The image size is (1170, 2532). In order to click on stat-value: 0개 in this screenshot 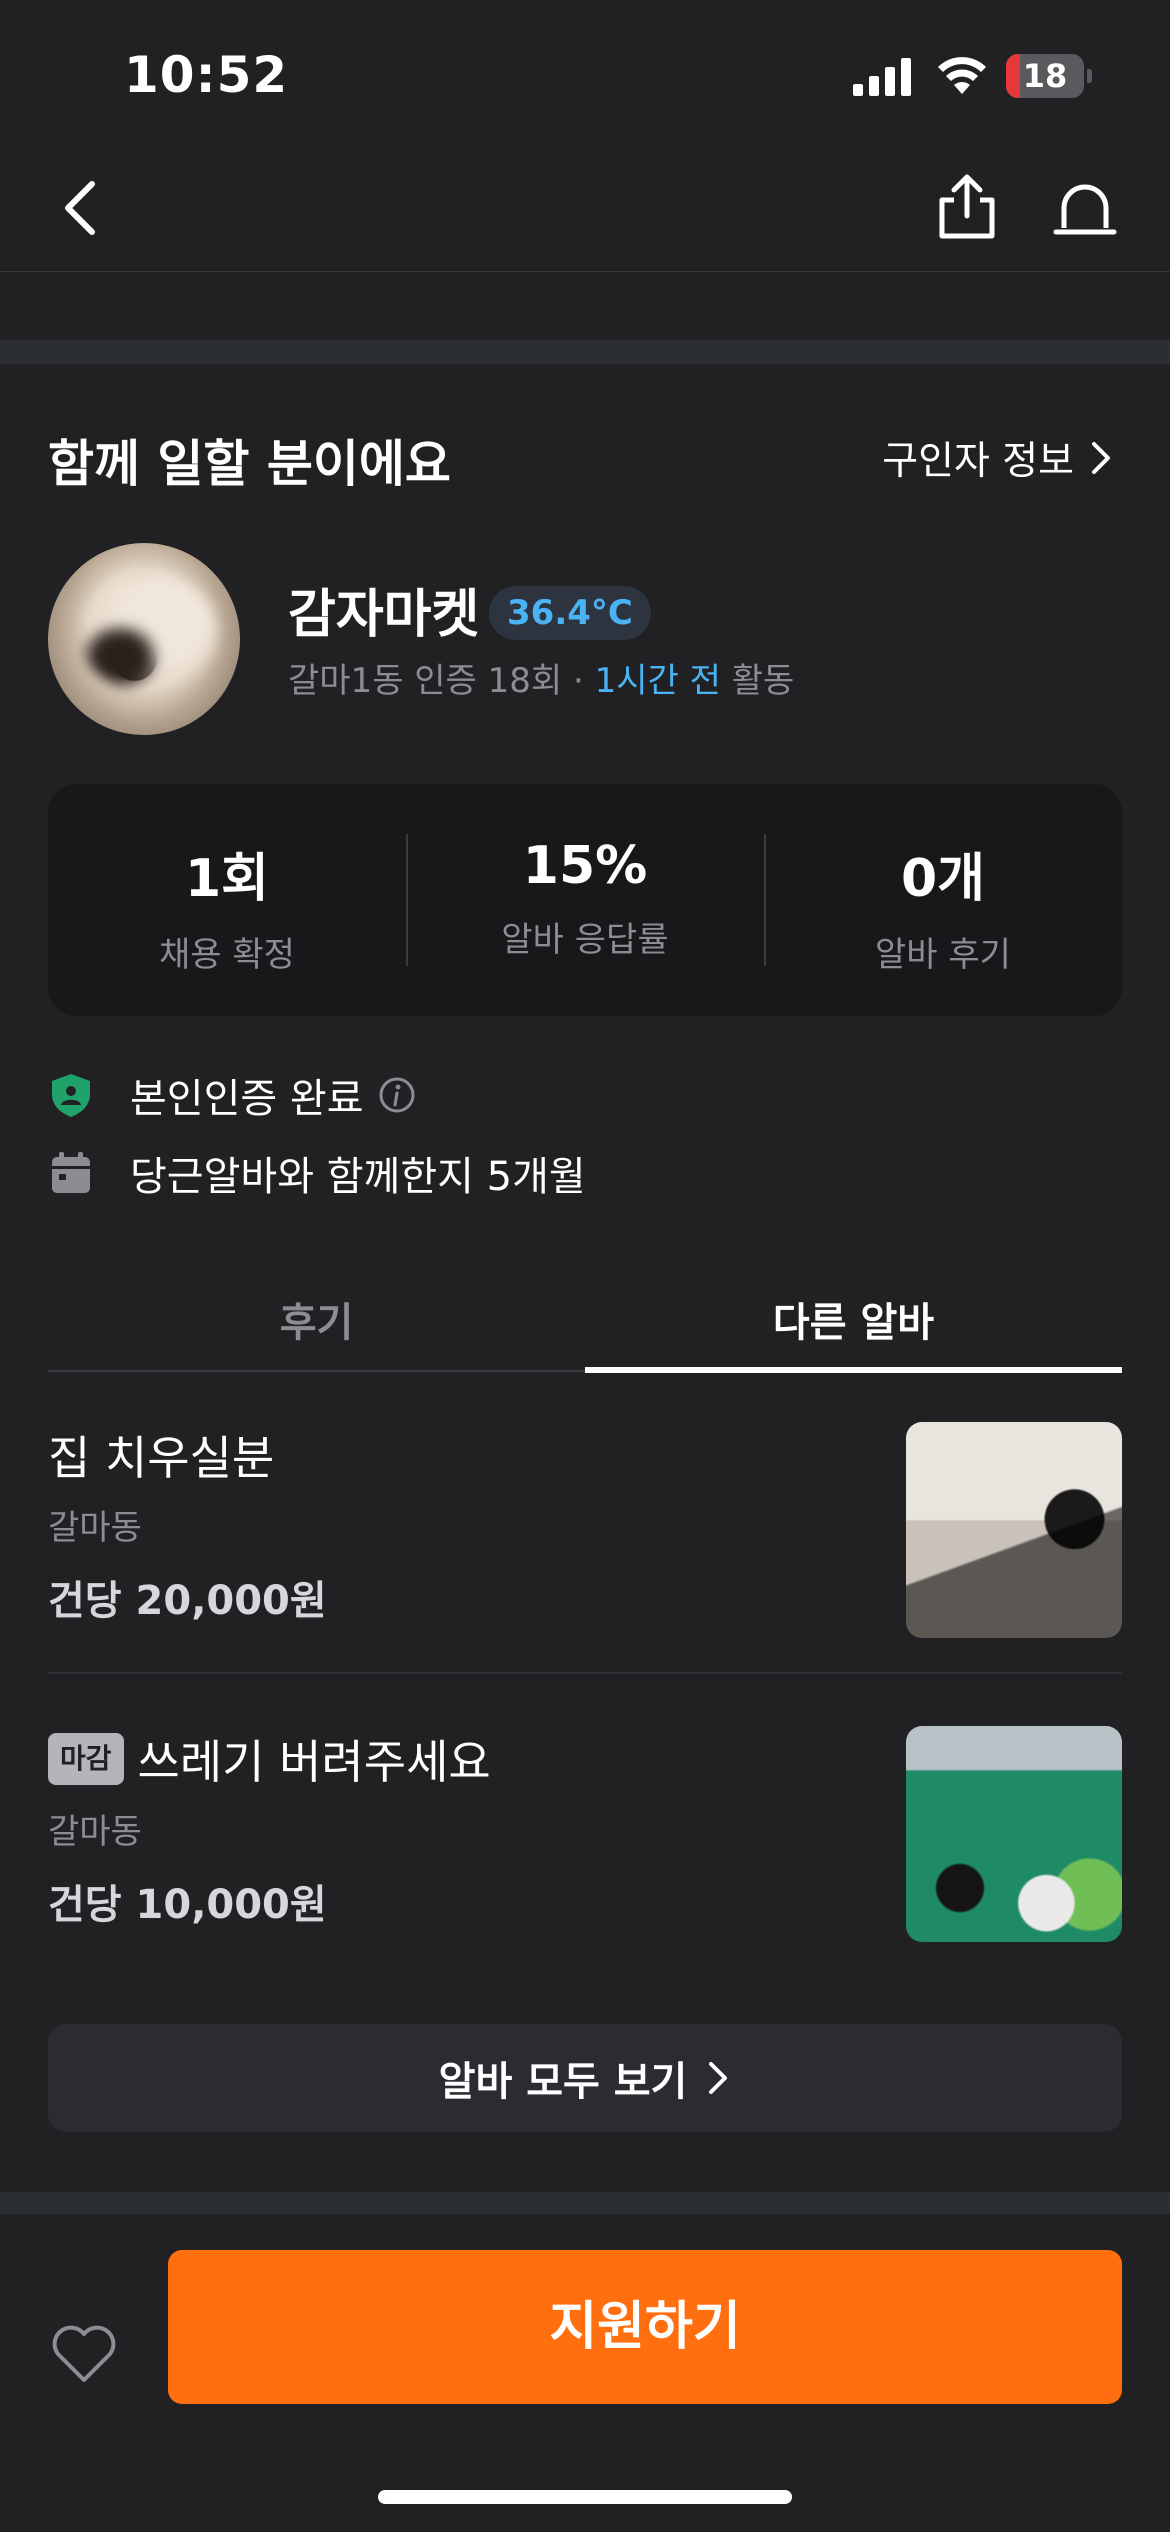, I will do `click(943, 879)`.